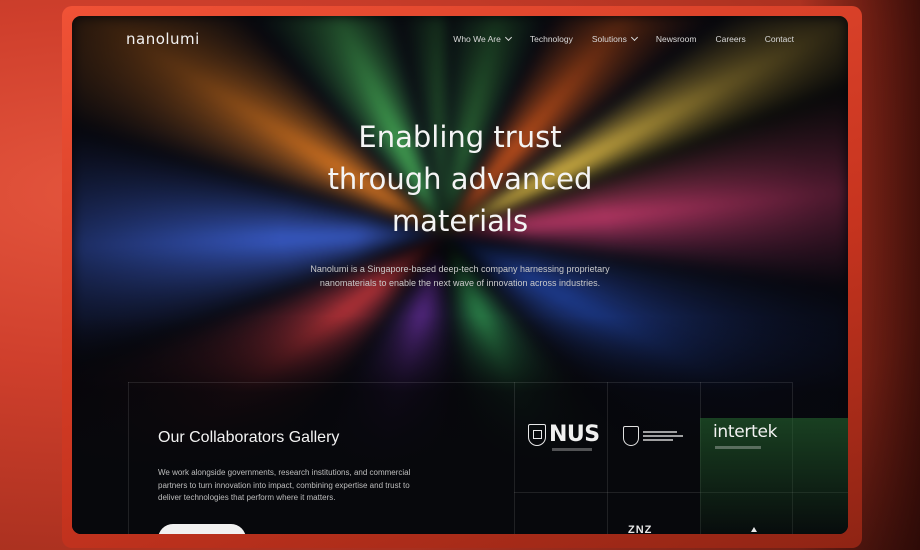  I want to click on collaborators-cta-button, so click(202, 529).